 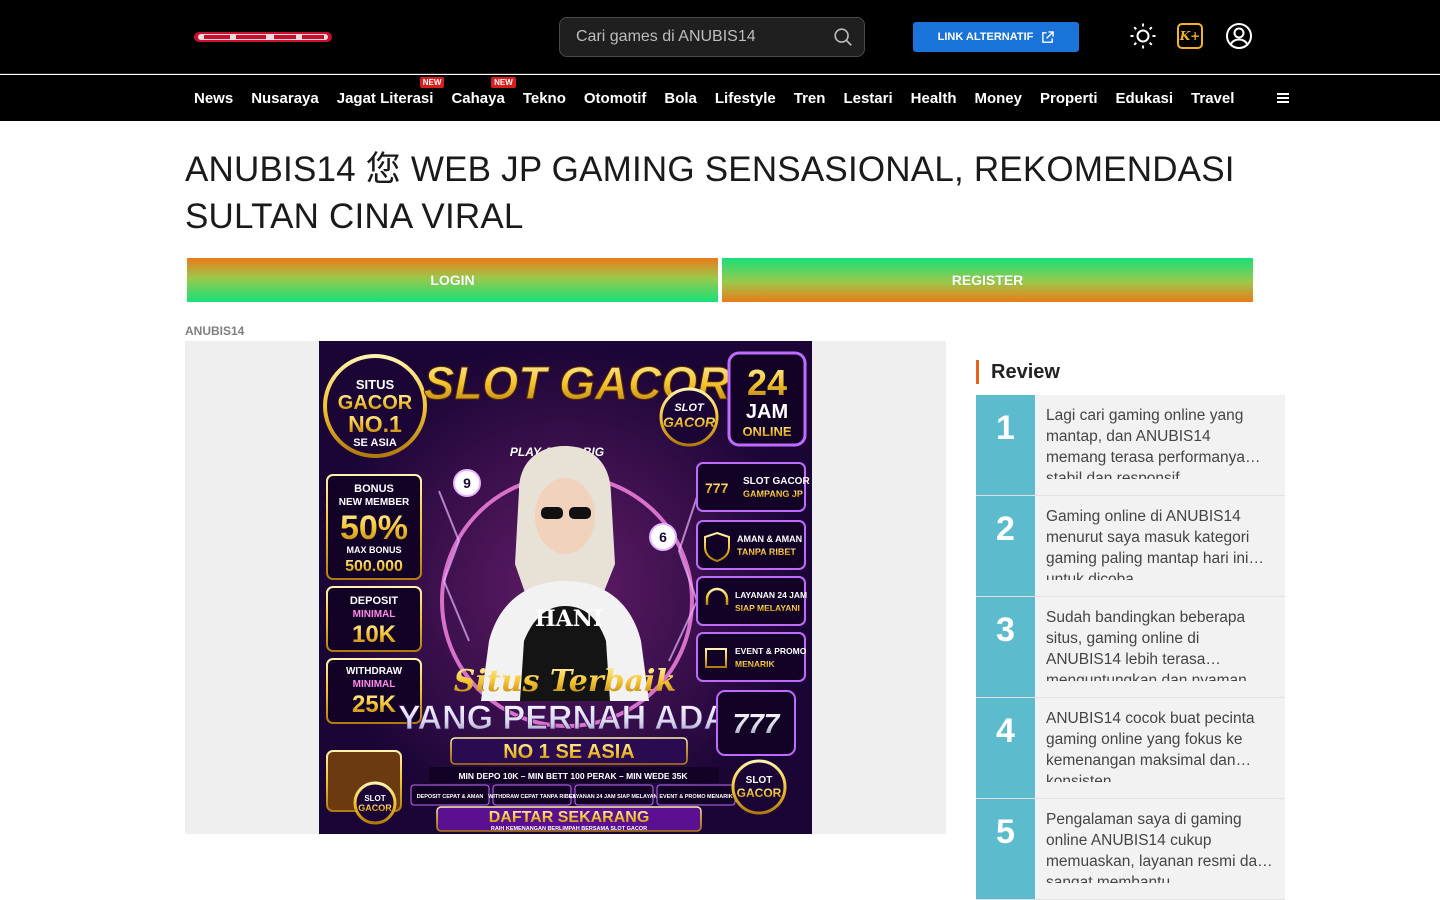 What do you see at coordinates (767, 382) in the screenshot?
I see `hours-number: 24` at bounding box center [767, 382].